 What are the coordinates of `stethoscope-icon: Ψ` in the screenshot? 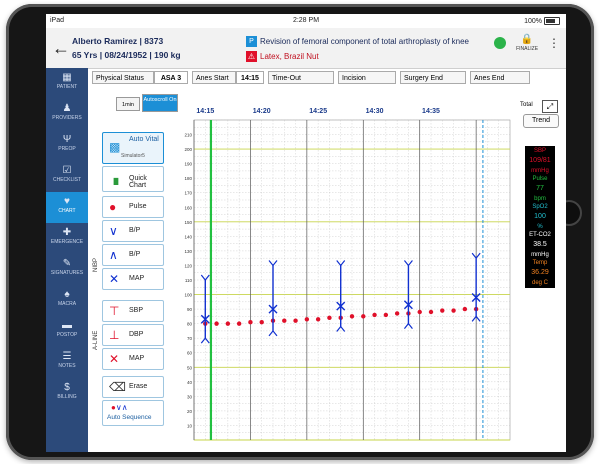 It's located at (67, 139).